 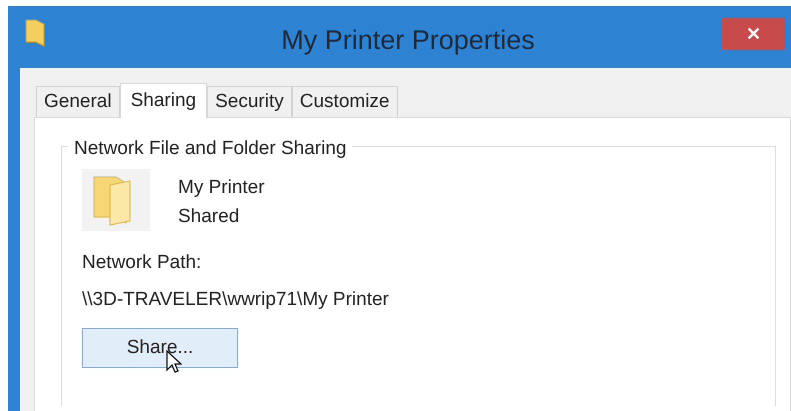 I want to click on path-label: Network Path:, so click(x=142, y=263).